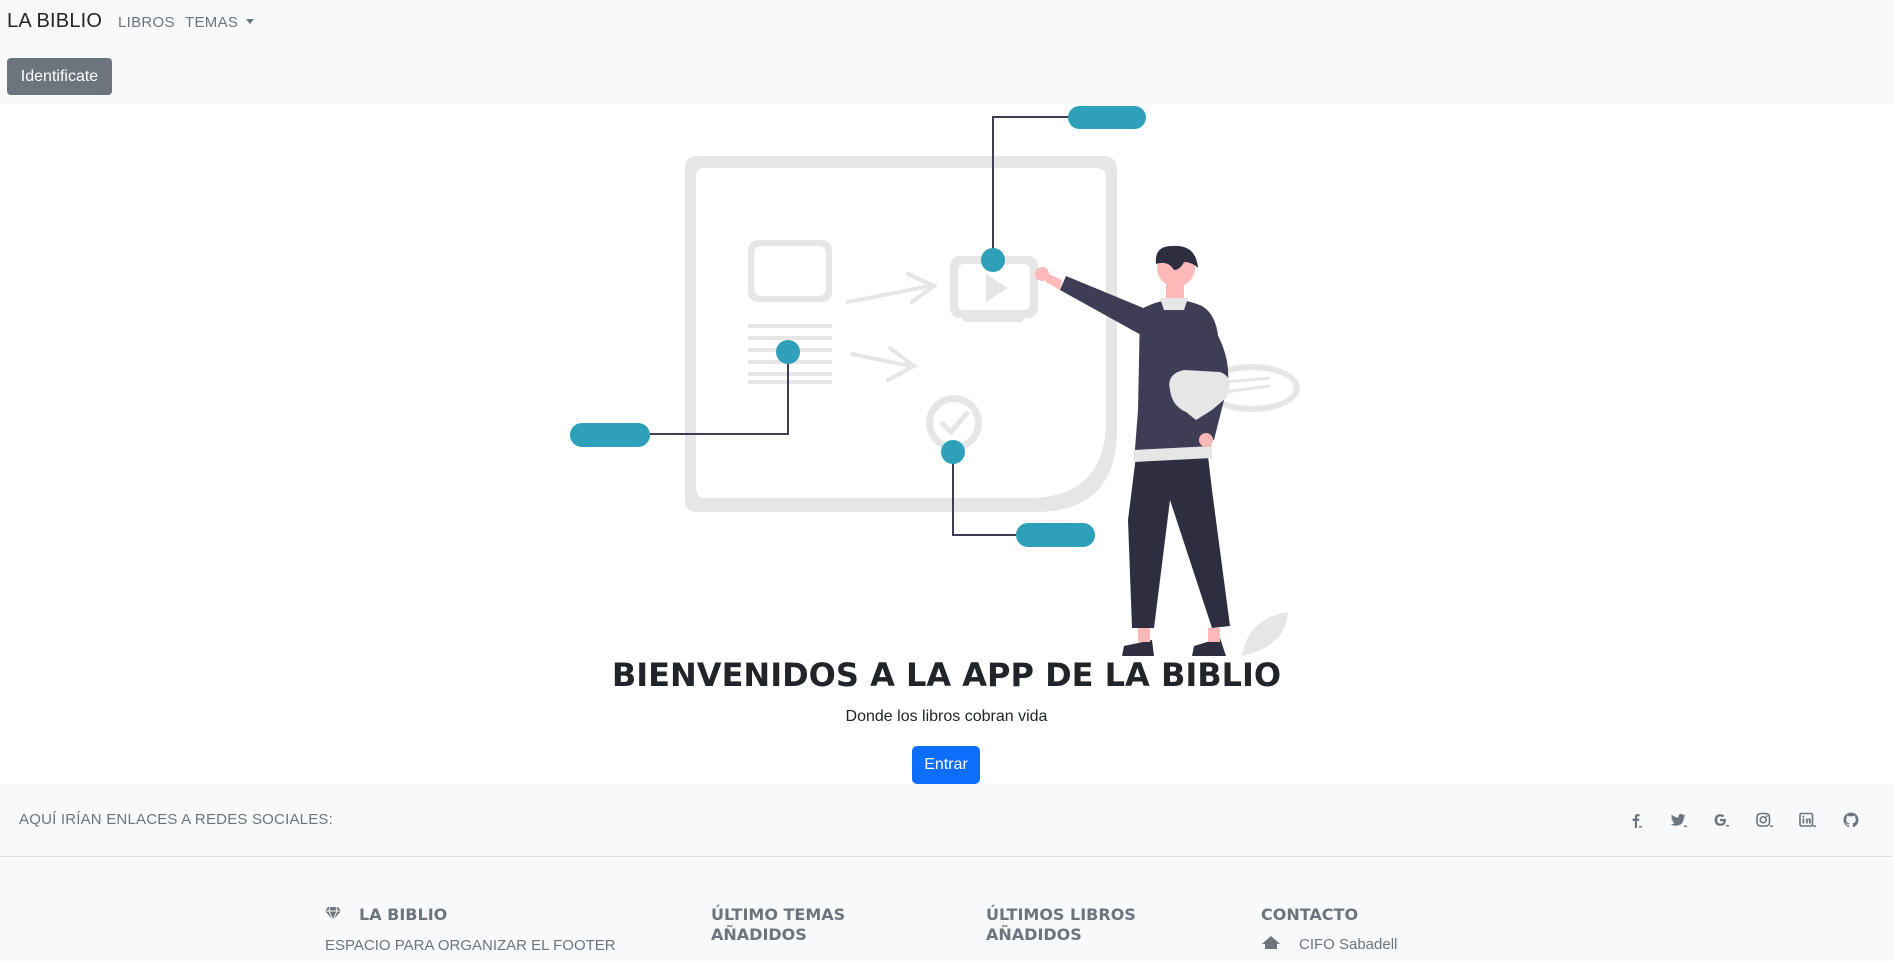 This screenshot has height=961, width=1893. Describe the element at coordinates (946, 765) in the screenshot. I see `enter-button: Entrar` at that location.